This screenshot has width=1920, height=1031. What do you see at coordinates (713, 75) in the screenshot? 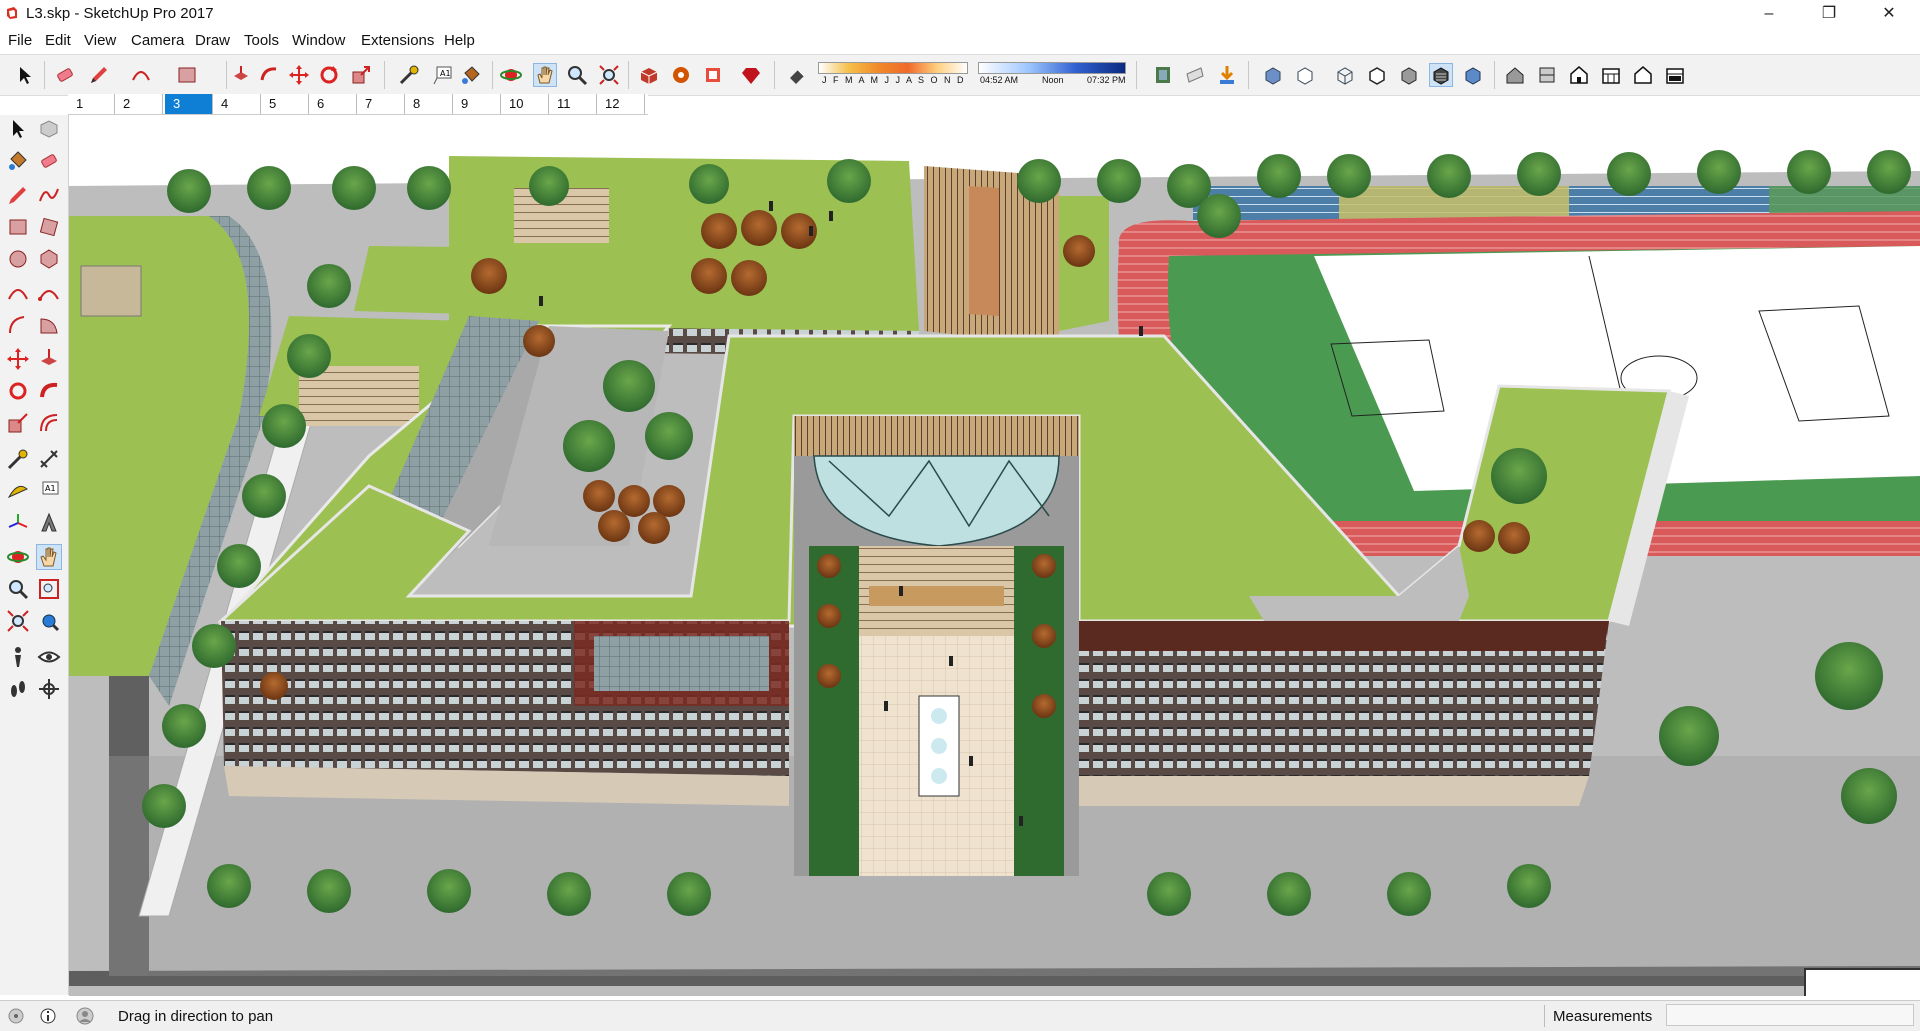
I see `layout-icon` at bounding box center [713, 75].